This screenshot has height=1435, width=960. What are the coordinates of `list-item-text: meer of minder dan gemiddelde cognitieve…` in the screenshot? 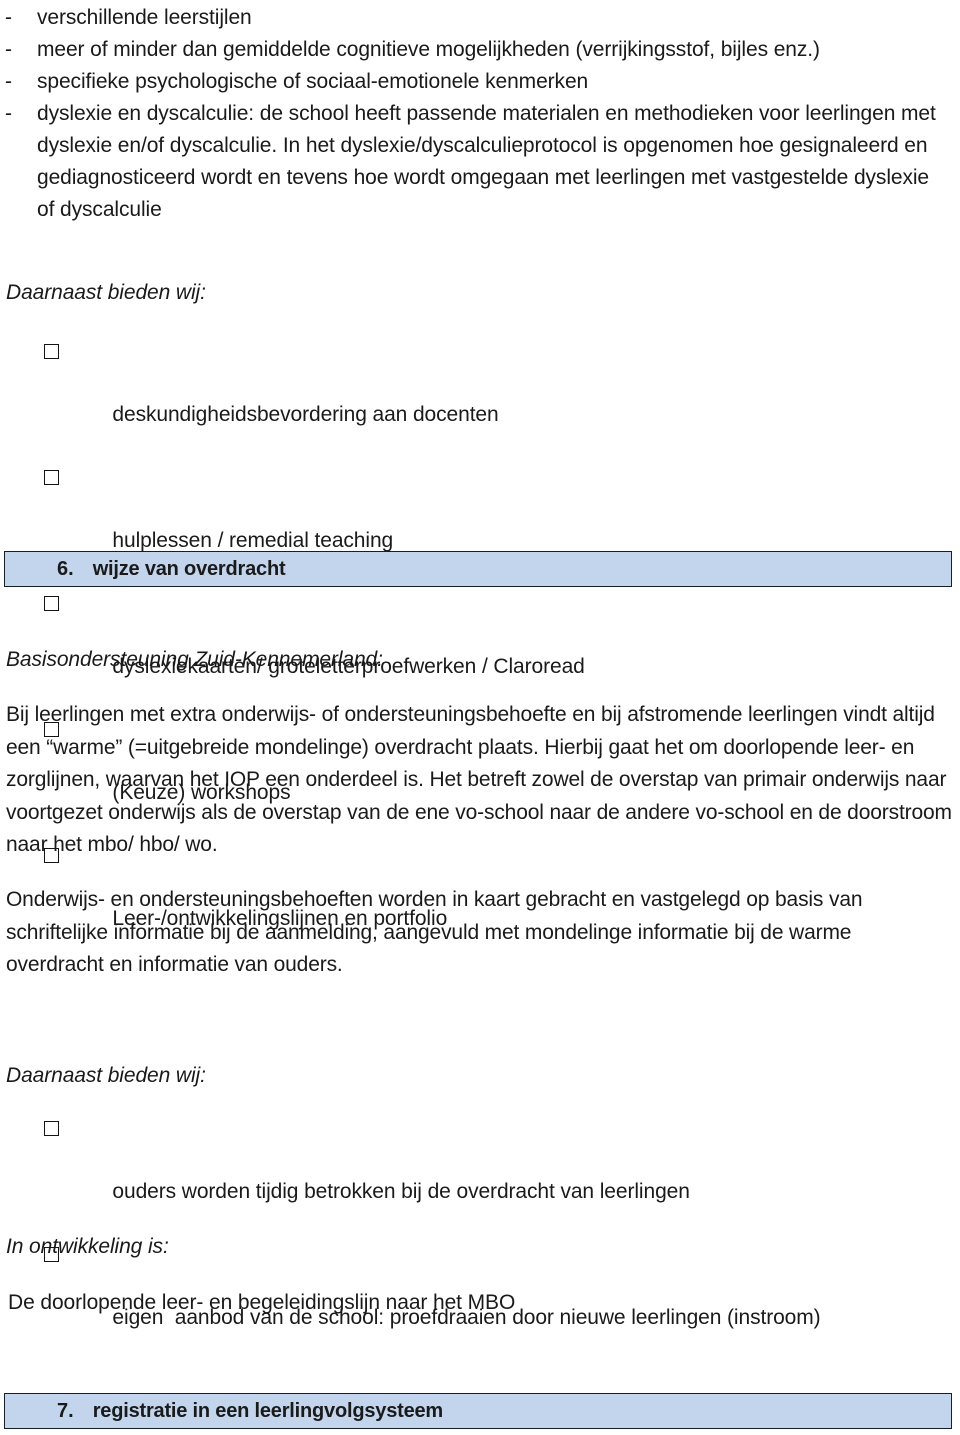 It's located at (428, 49).